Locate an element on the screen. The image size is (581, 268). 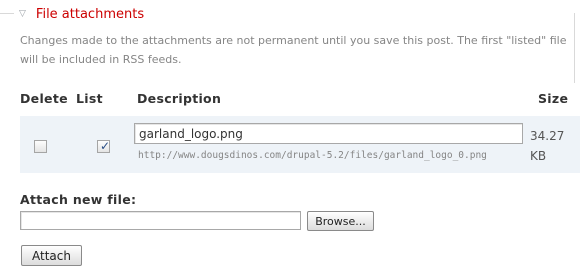
delete-checkbox is located at coordinates (40, 146).